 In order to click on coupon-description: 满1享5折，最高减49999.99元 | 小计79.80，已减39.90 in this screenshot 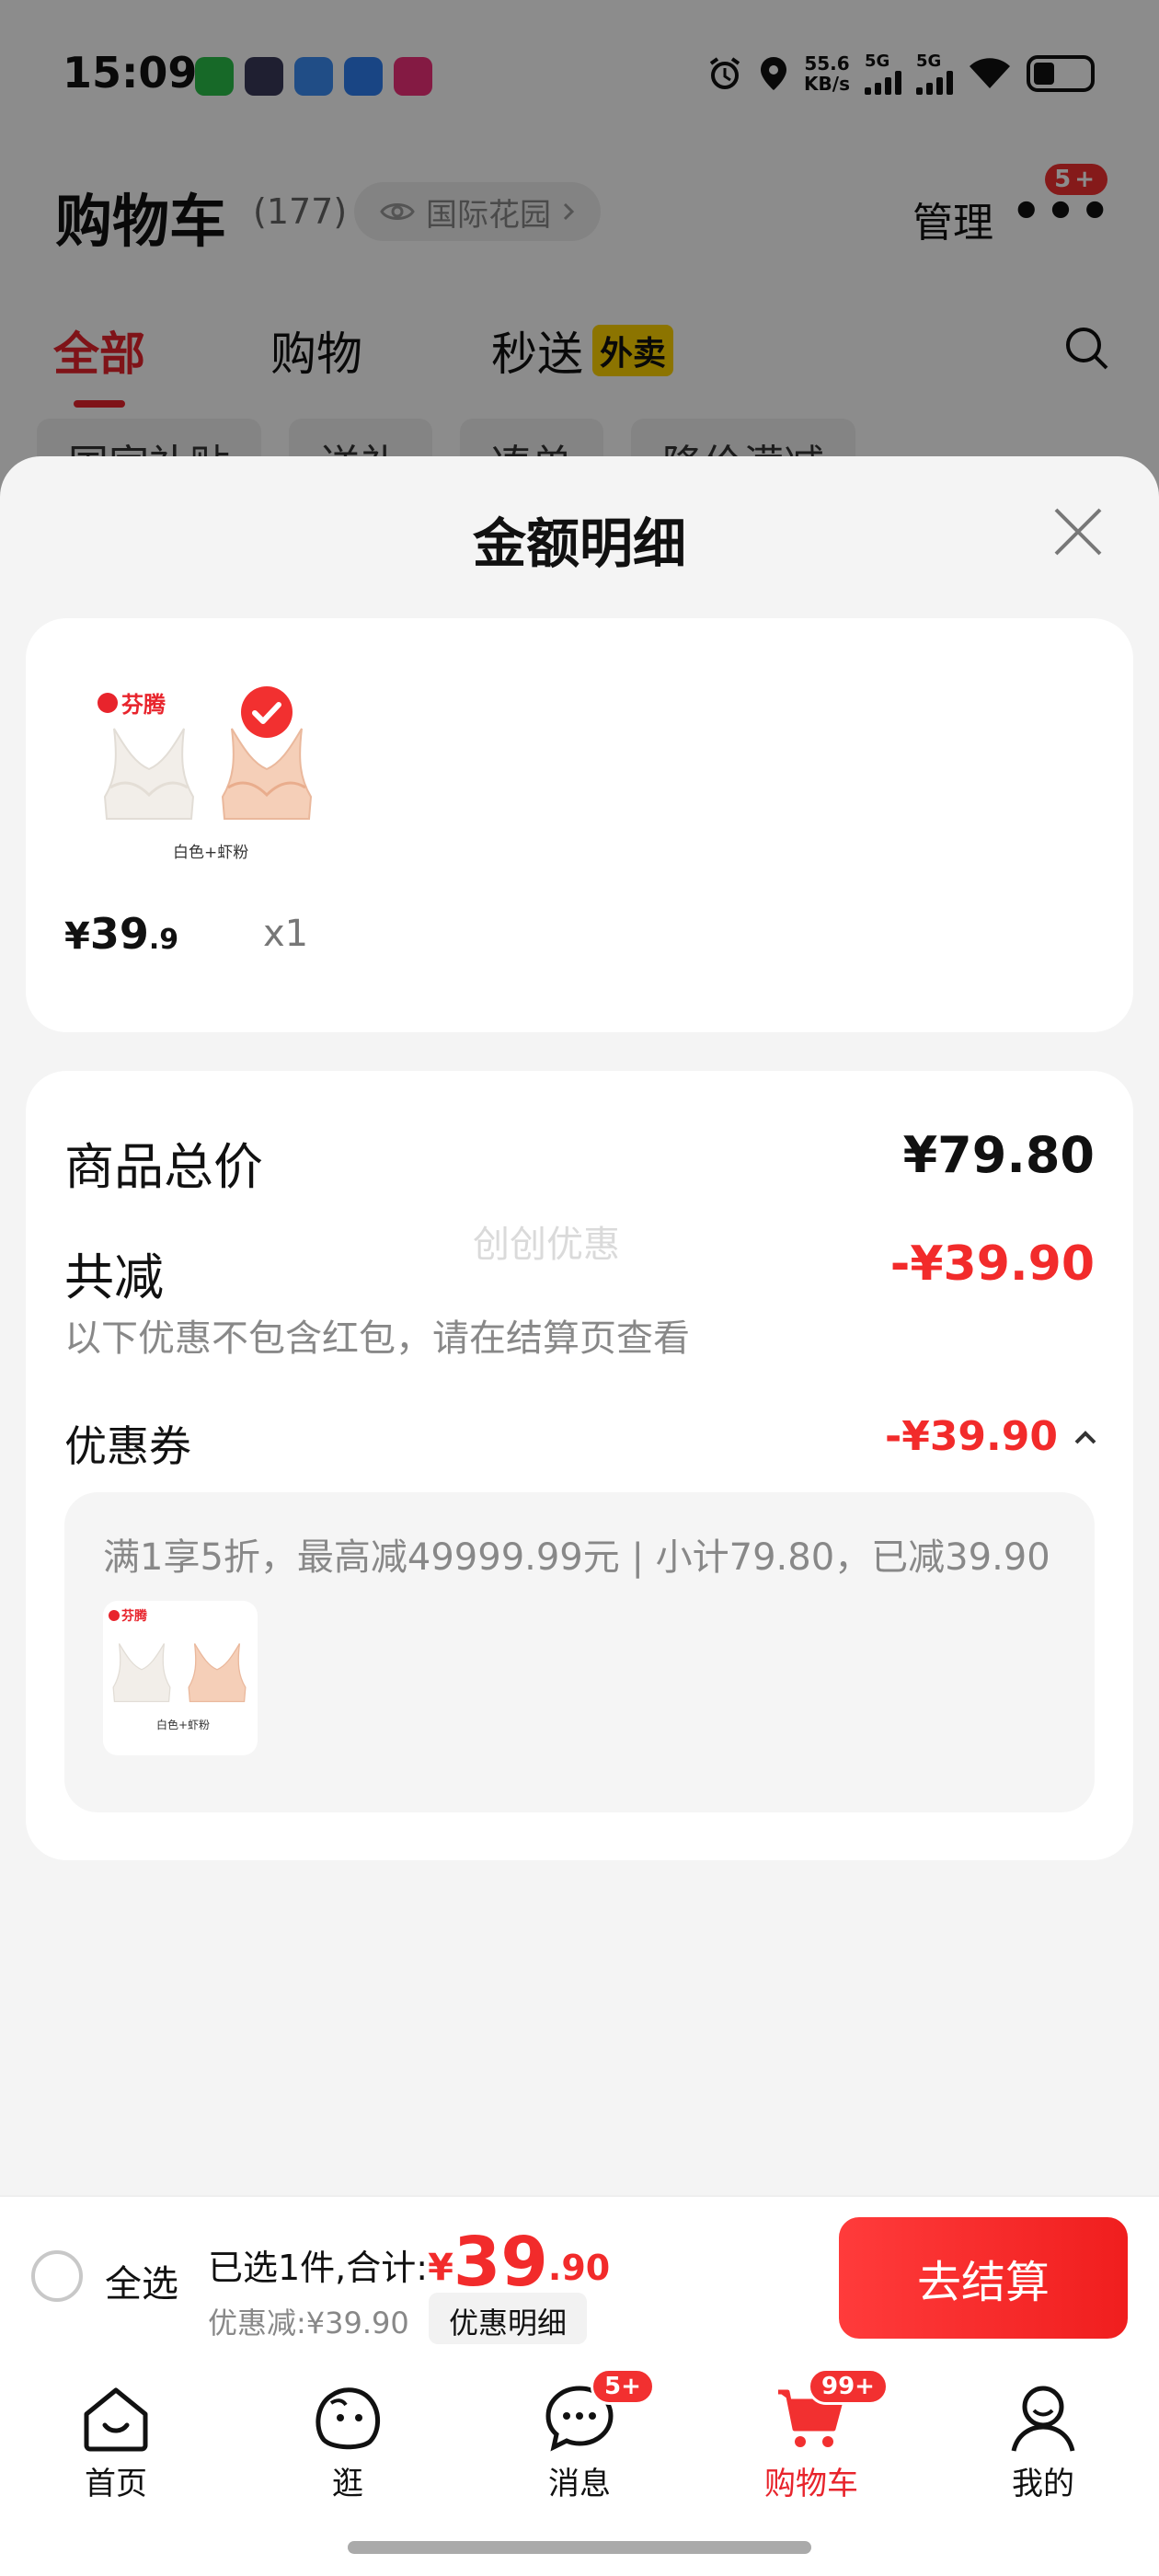, I will do `click(576, 1557)`.